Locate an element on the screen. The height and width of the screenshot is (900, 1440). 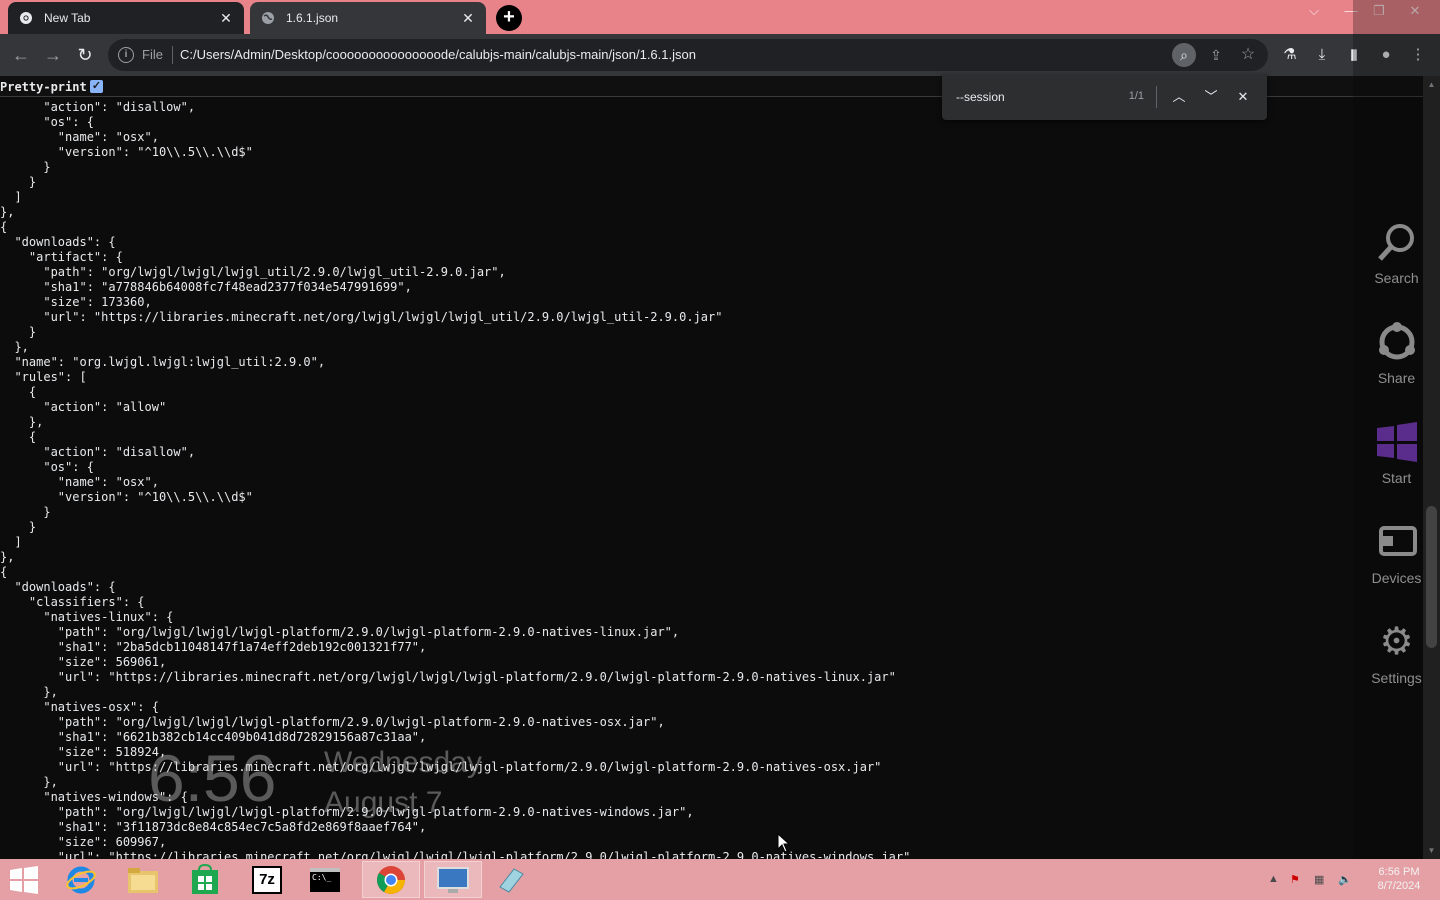
extension-flask-icon: ⚗ is located at coordinates (1290, 55).